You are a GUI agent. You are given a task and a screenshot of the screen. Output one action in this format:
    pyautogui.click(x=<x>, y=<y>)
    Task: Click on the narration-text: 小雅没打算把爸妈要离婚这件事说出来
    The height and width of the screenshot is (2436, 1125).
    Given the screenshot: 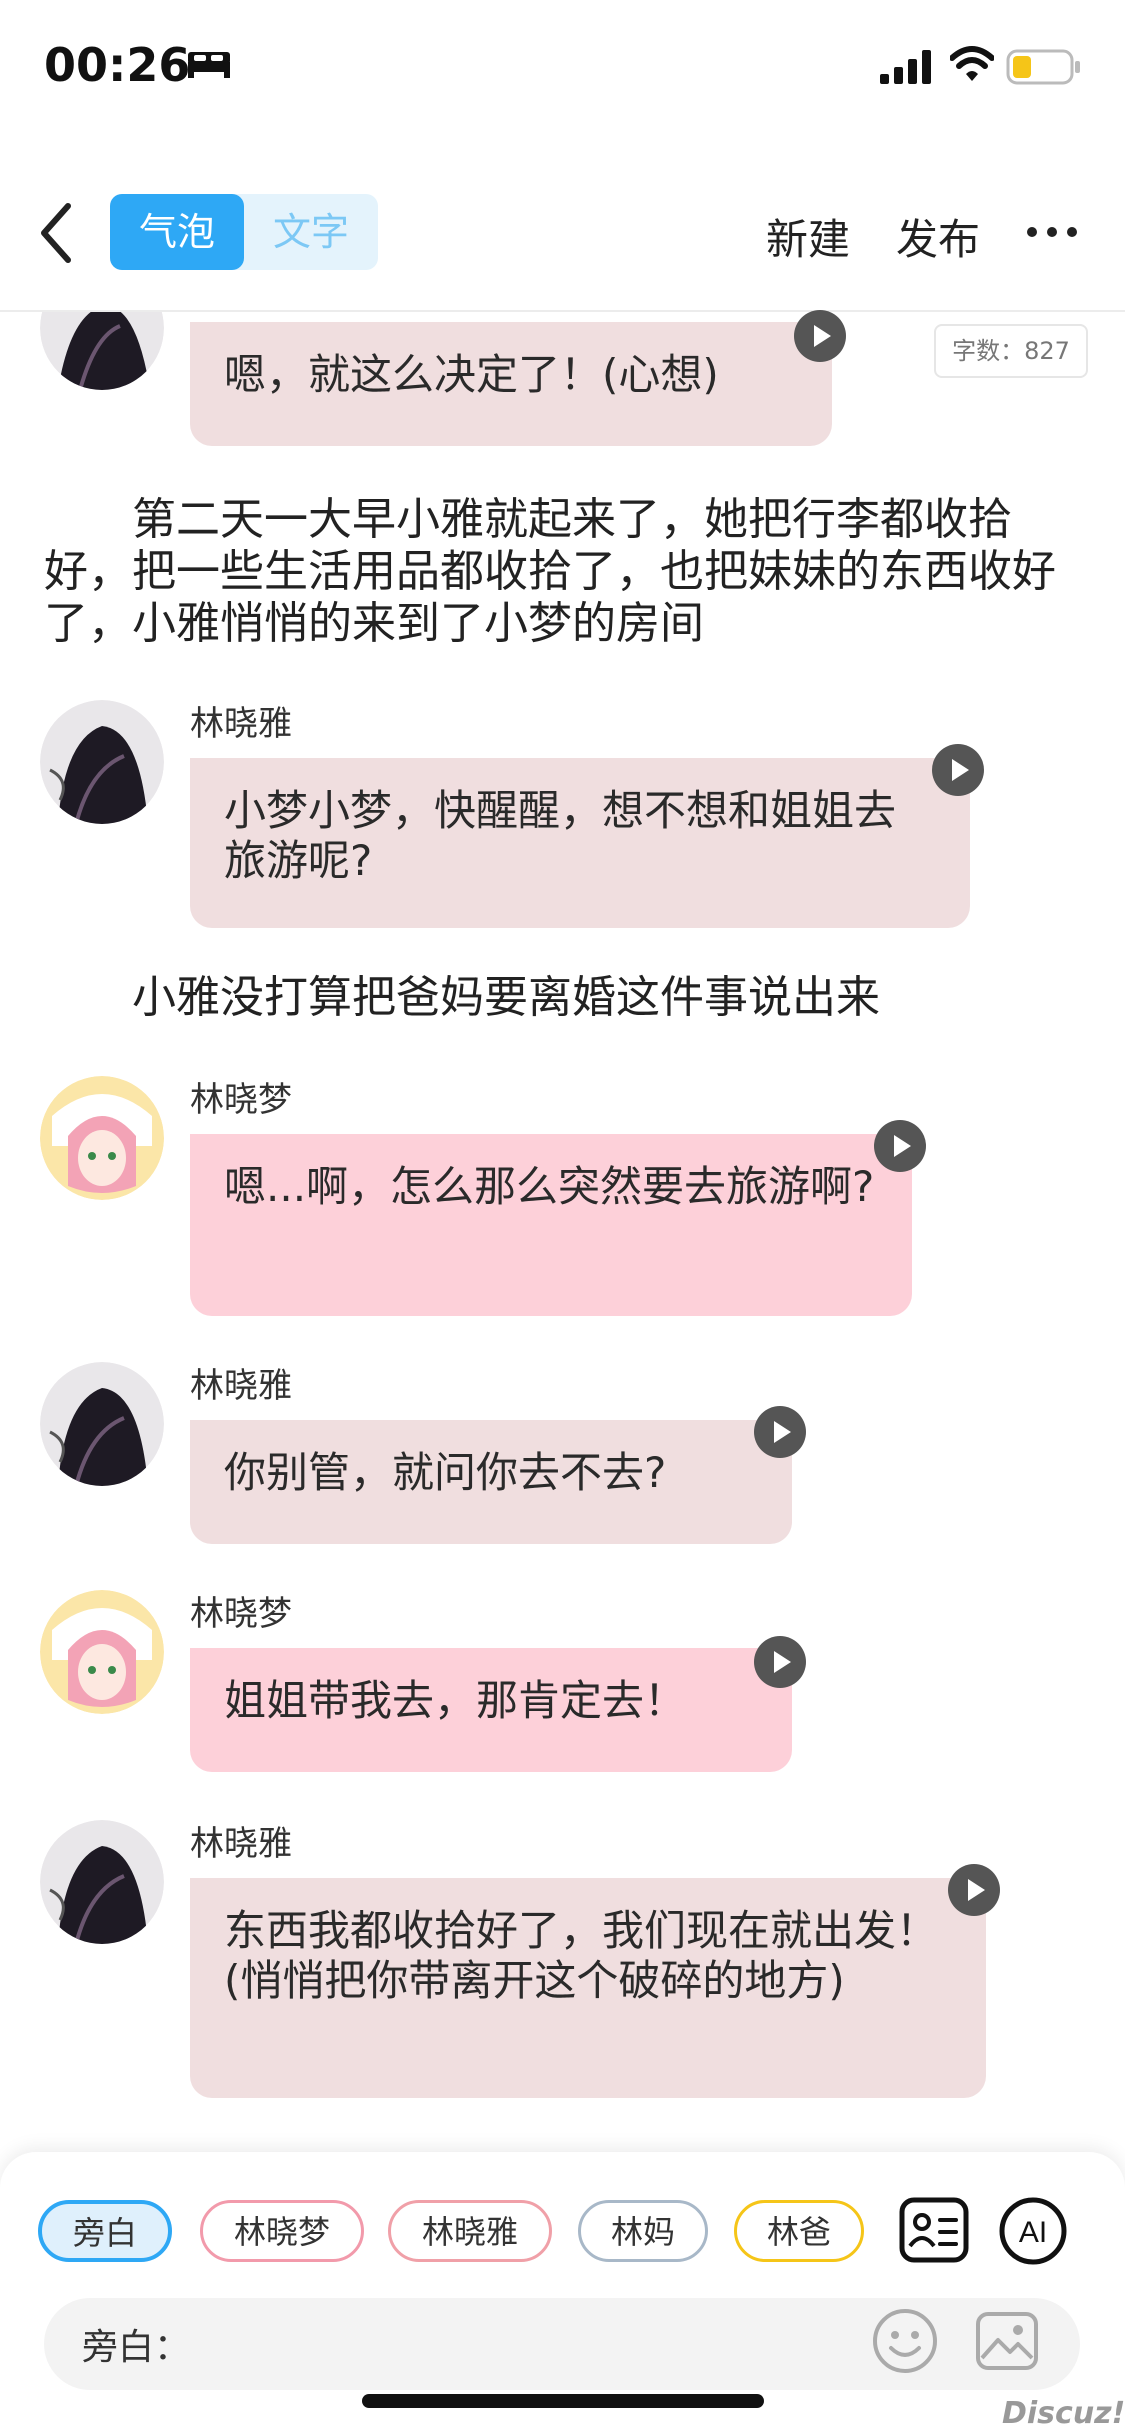 What is the action you would take?
    pyautogui.click(x=559, y=998)
    